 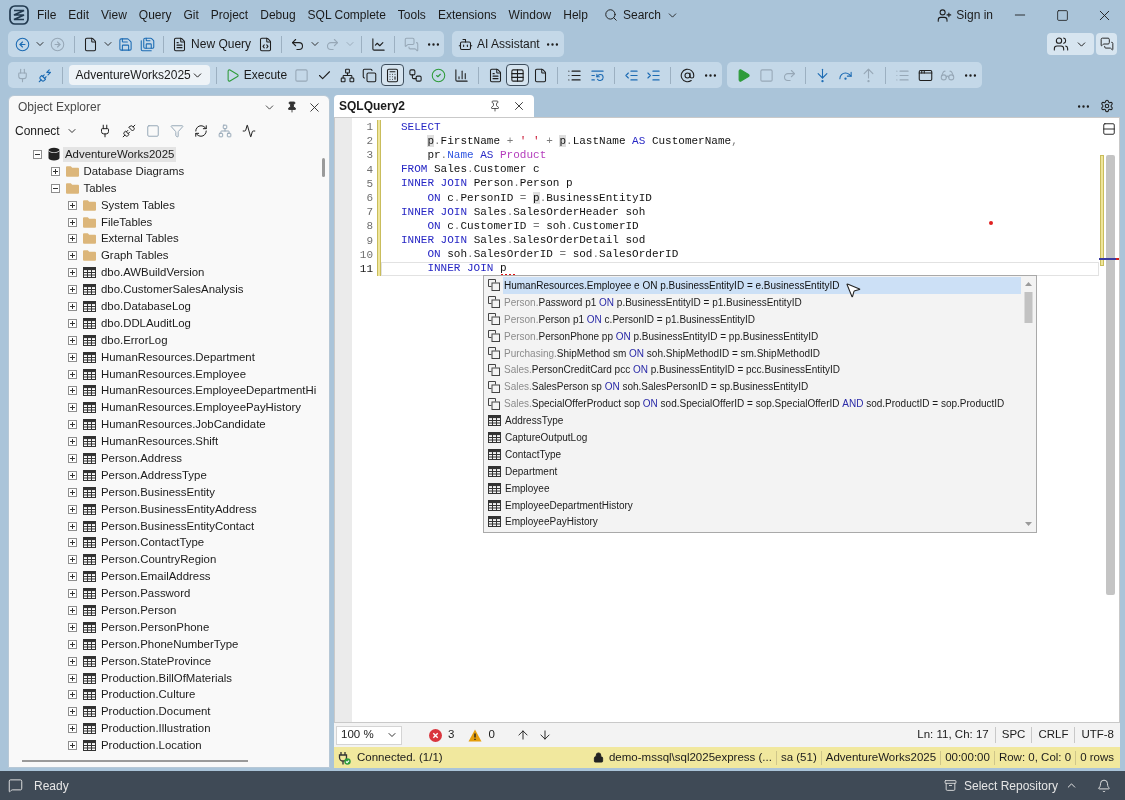 I want to click on menu-item: SQL Complete, so click(x=346, y=15).